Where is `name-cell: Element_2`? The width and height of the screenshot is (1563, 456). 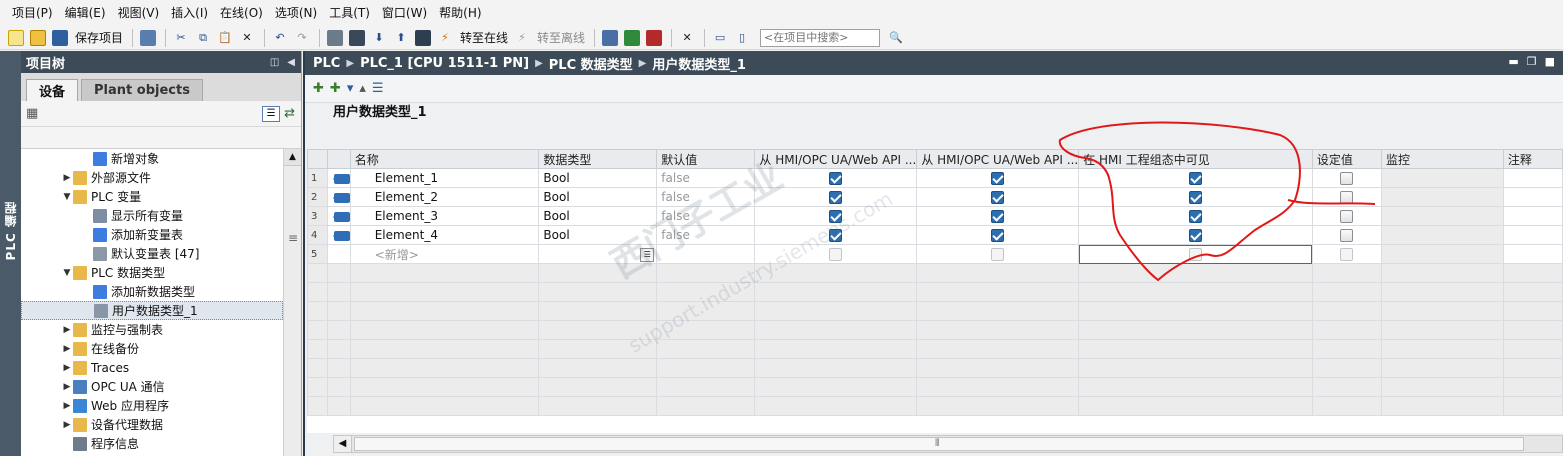
name-cell: Element_2 is located at coordinates (444, 197).